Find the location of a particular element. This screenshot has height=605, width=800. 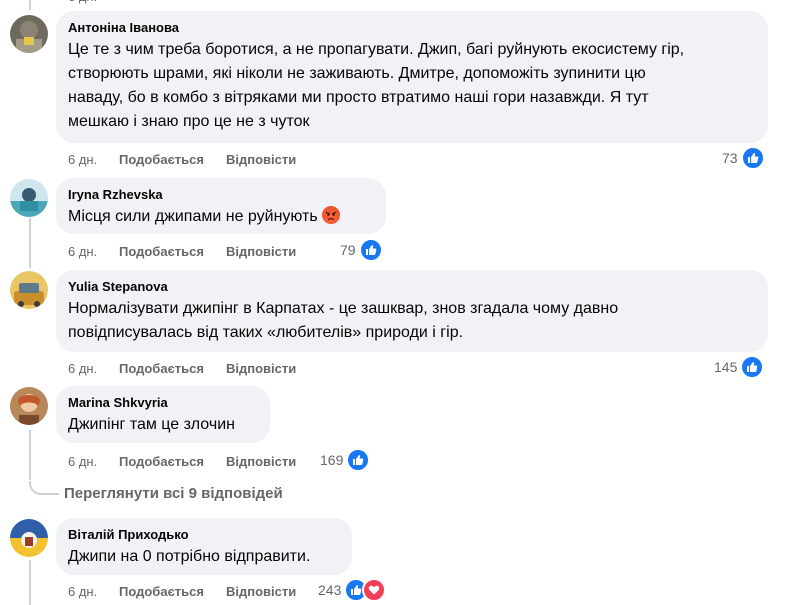

reaction-count: 145 is located at coordinates (726, 367).